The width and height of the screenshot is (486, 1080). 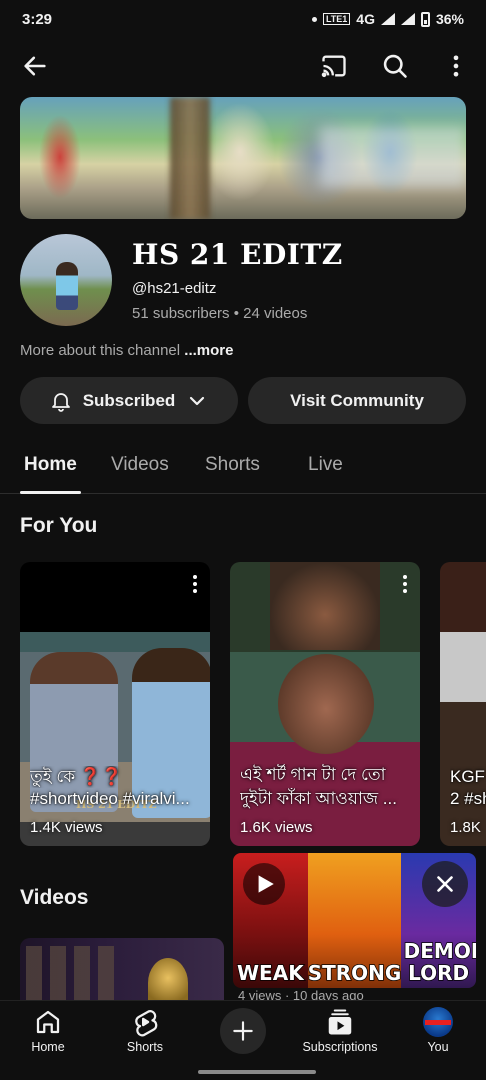 What do you see at coordinates (340, 1022) in the screenshot?
I see `subscriptions-icon` at bounding box center [340, 1022].